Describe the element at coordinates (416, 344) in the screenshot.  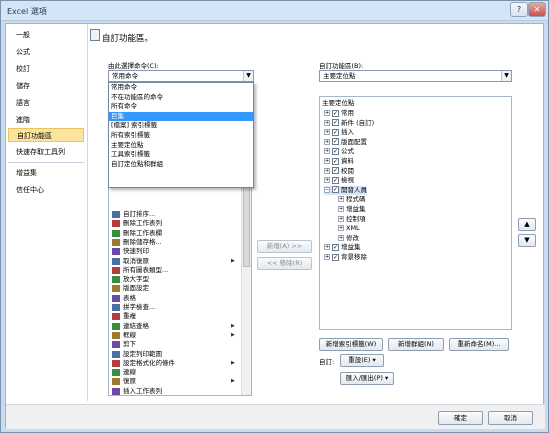
I see `new-group-button: 新增群組(N)` at that location.